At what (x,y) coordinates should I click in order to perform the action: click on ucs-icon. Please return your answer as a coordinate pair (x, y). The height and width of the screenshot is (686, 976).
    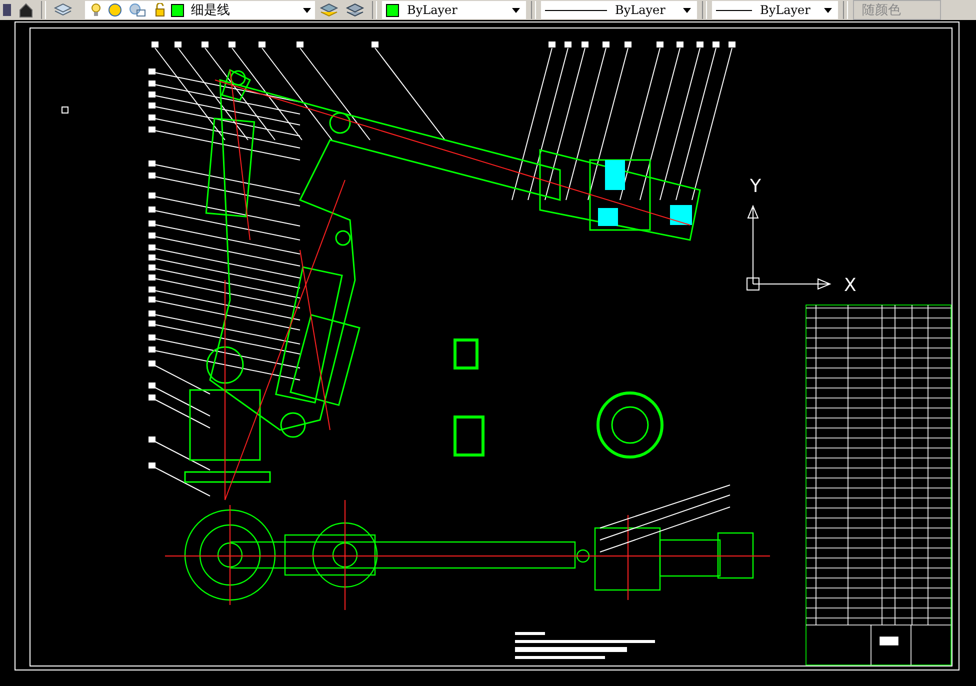
    Looking at the image, I should click on (789, 247).